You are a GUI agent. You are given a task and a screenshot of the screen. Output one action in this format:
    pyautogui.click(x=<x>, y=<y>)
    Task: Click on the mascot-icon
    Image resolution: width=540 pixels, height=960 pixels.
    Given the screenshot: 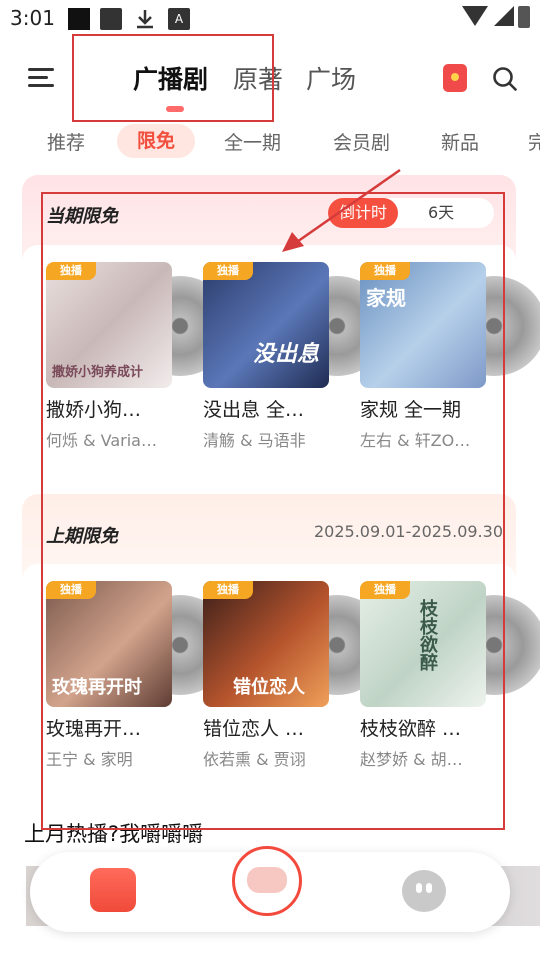 What is the action you would take?
    pyautogui.click(x=267, y=881)
    